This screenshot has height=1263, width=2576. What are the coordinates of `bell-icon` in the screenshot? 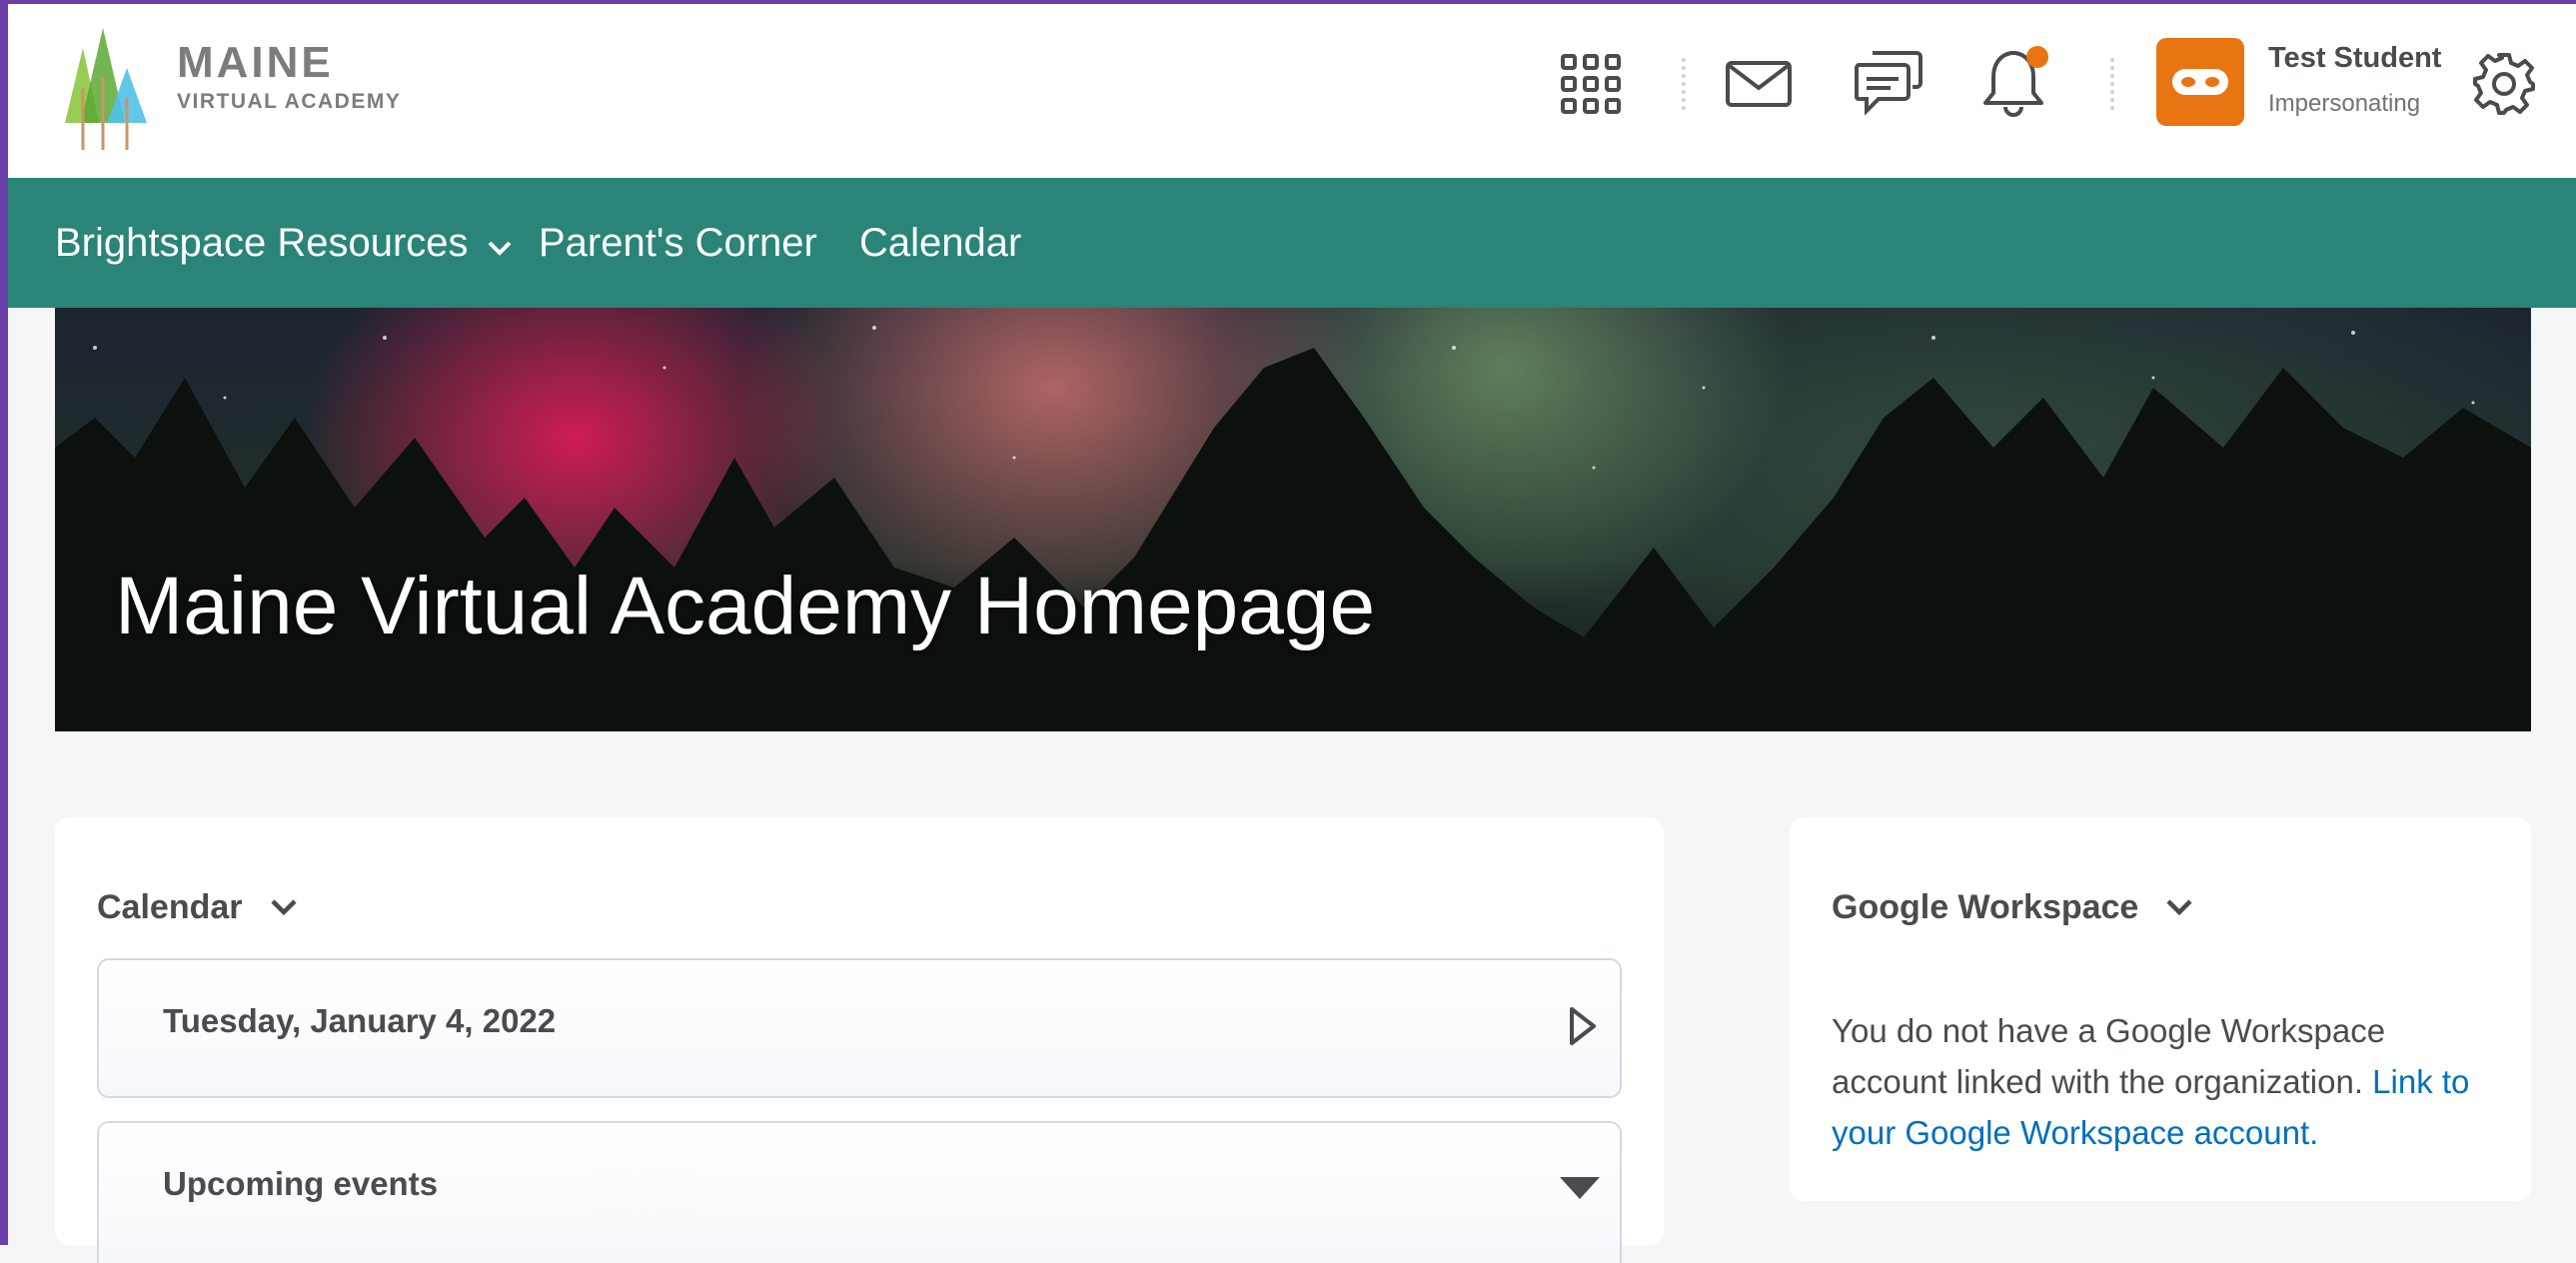 It's located at (2016, 82).